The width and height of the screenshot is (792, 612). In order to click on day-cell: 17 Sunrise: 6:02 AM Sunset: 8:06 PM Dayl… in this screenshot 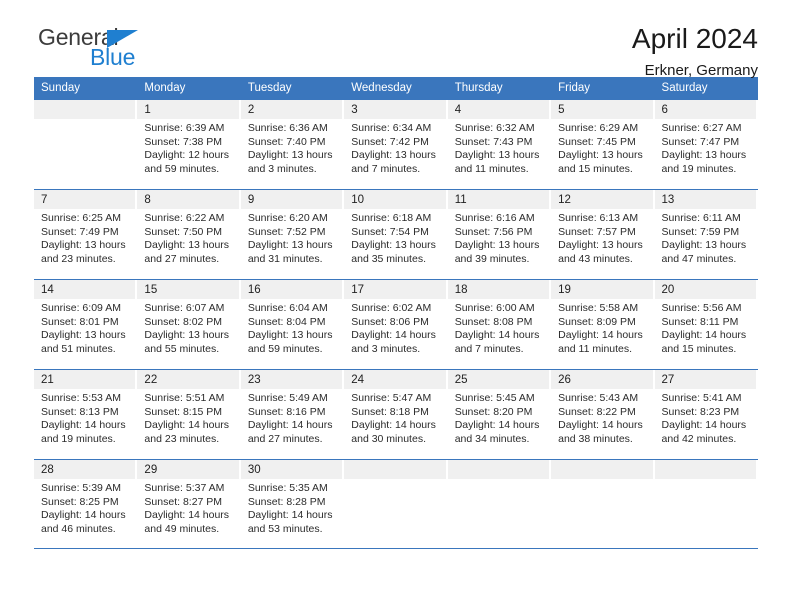, I will do `click(396, 324)`.